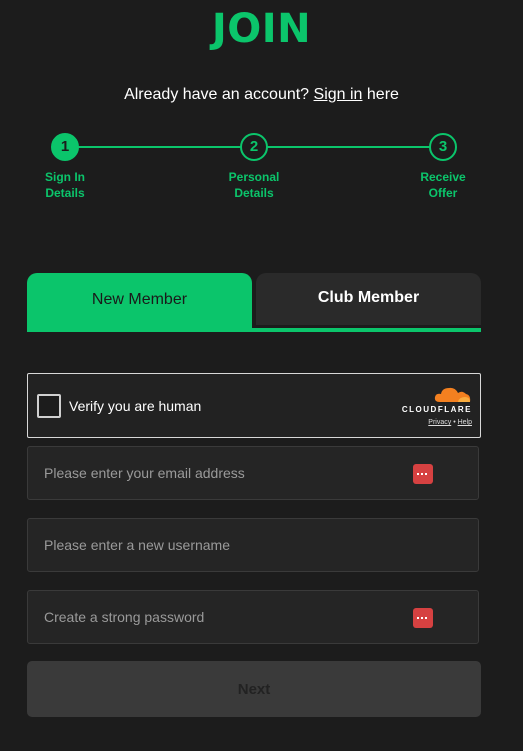 The width and height of the screenshot is (523, 751). Describe the element at coordinates (452, 394) in the screenshot. I see `cloudflare-cloud-icon` at that location.